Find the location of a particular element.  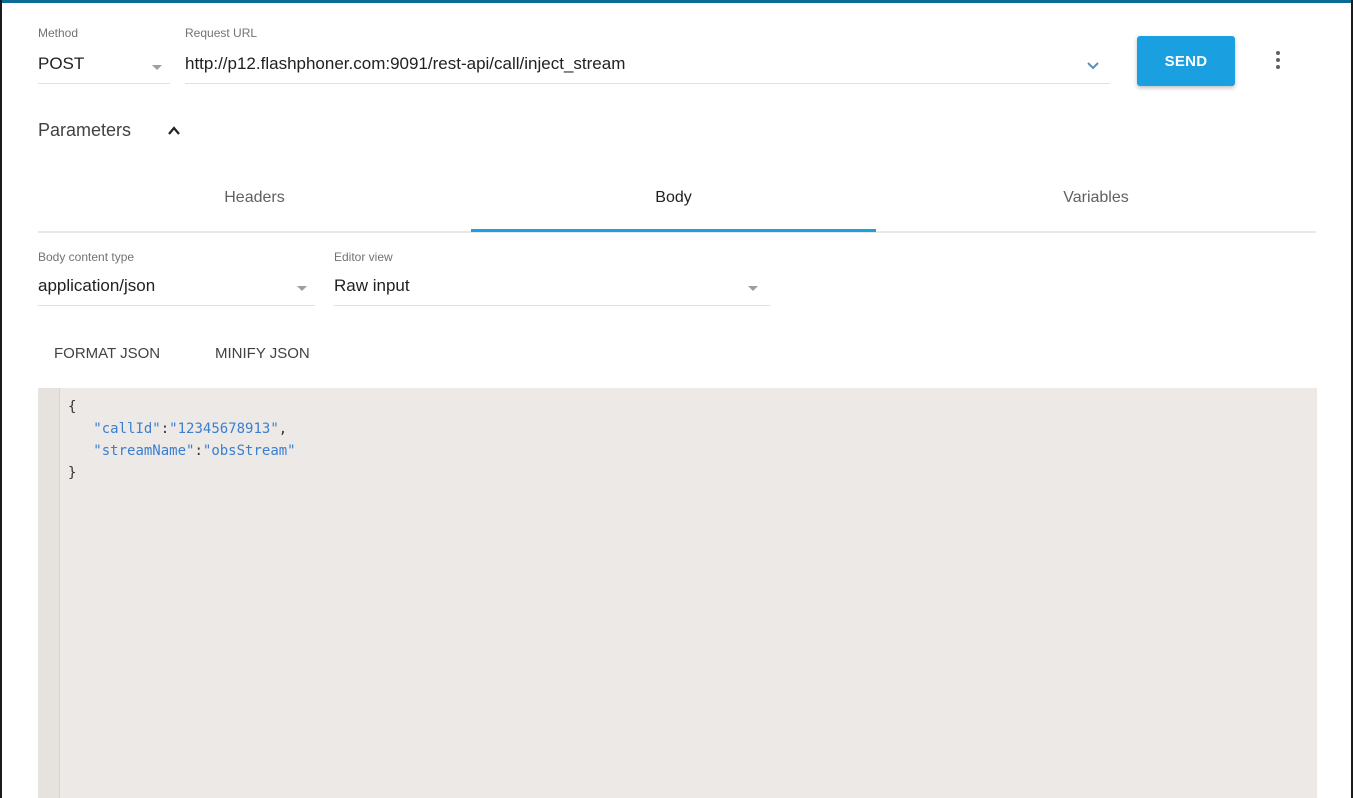

json-key: "streamName" is located at coordinates (144, 451).